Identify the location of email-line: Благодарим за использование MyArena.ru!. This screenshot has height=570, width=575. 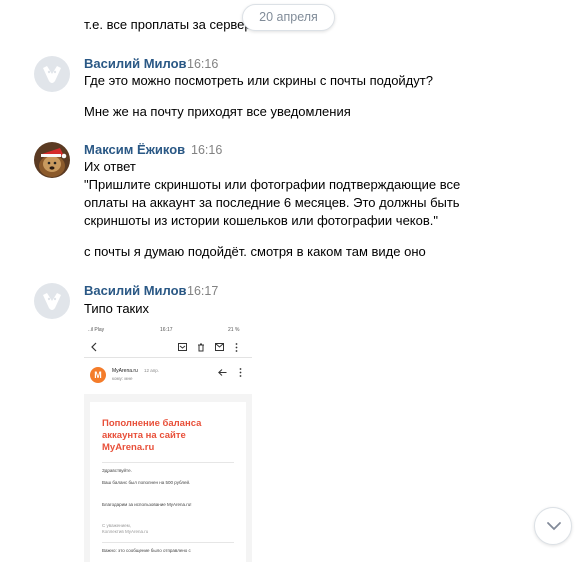
(147, 504).